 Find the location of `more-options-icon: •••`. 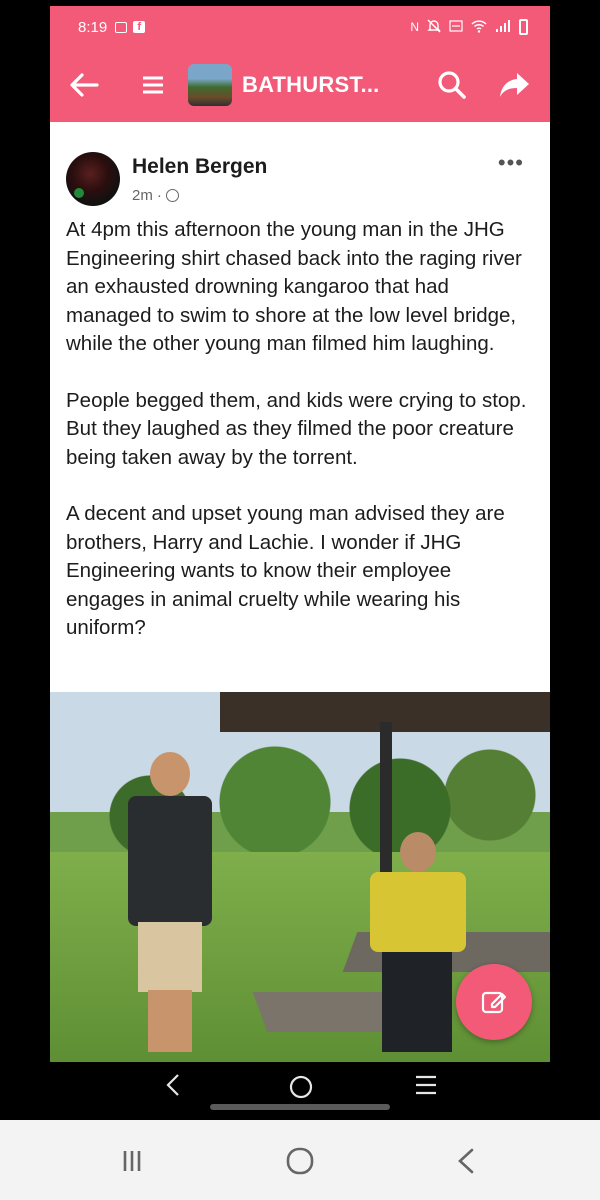

more-options-icon: ••• is located at coordinates (511, 163).